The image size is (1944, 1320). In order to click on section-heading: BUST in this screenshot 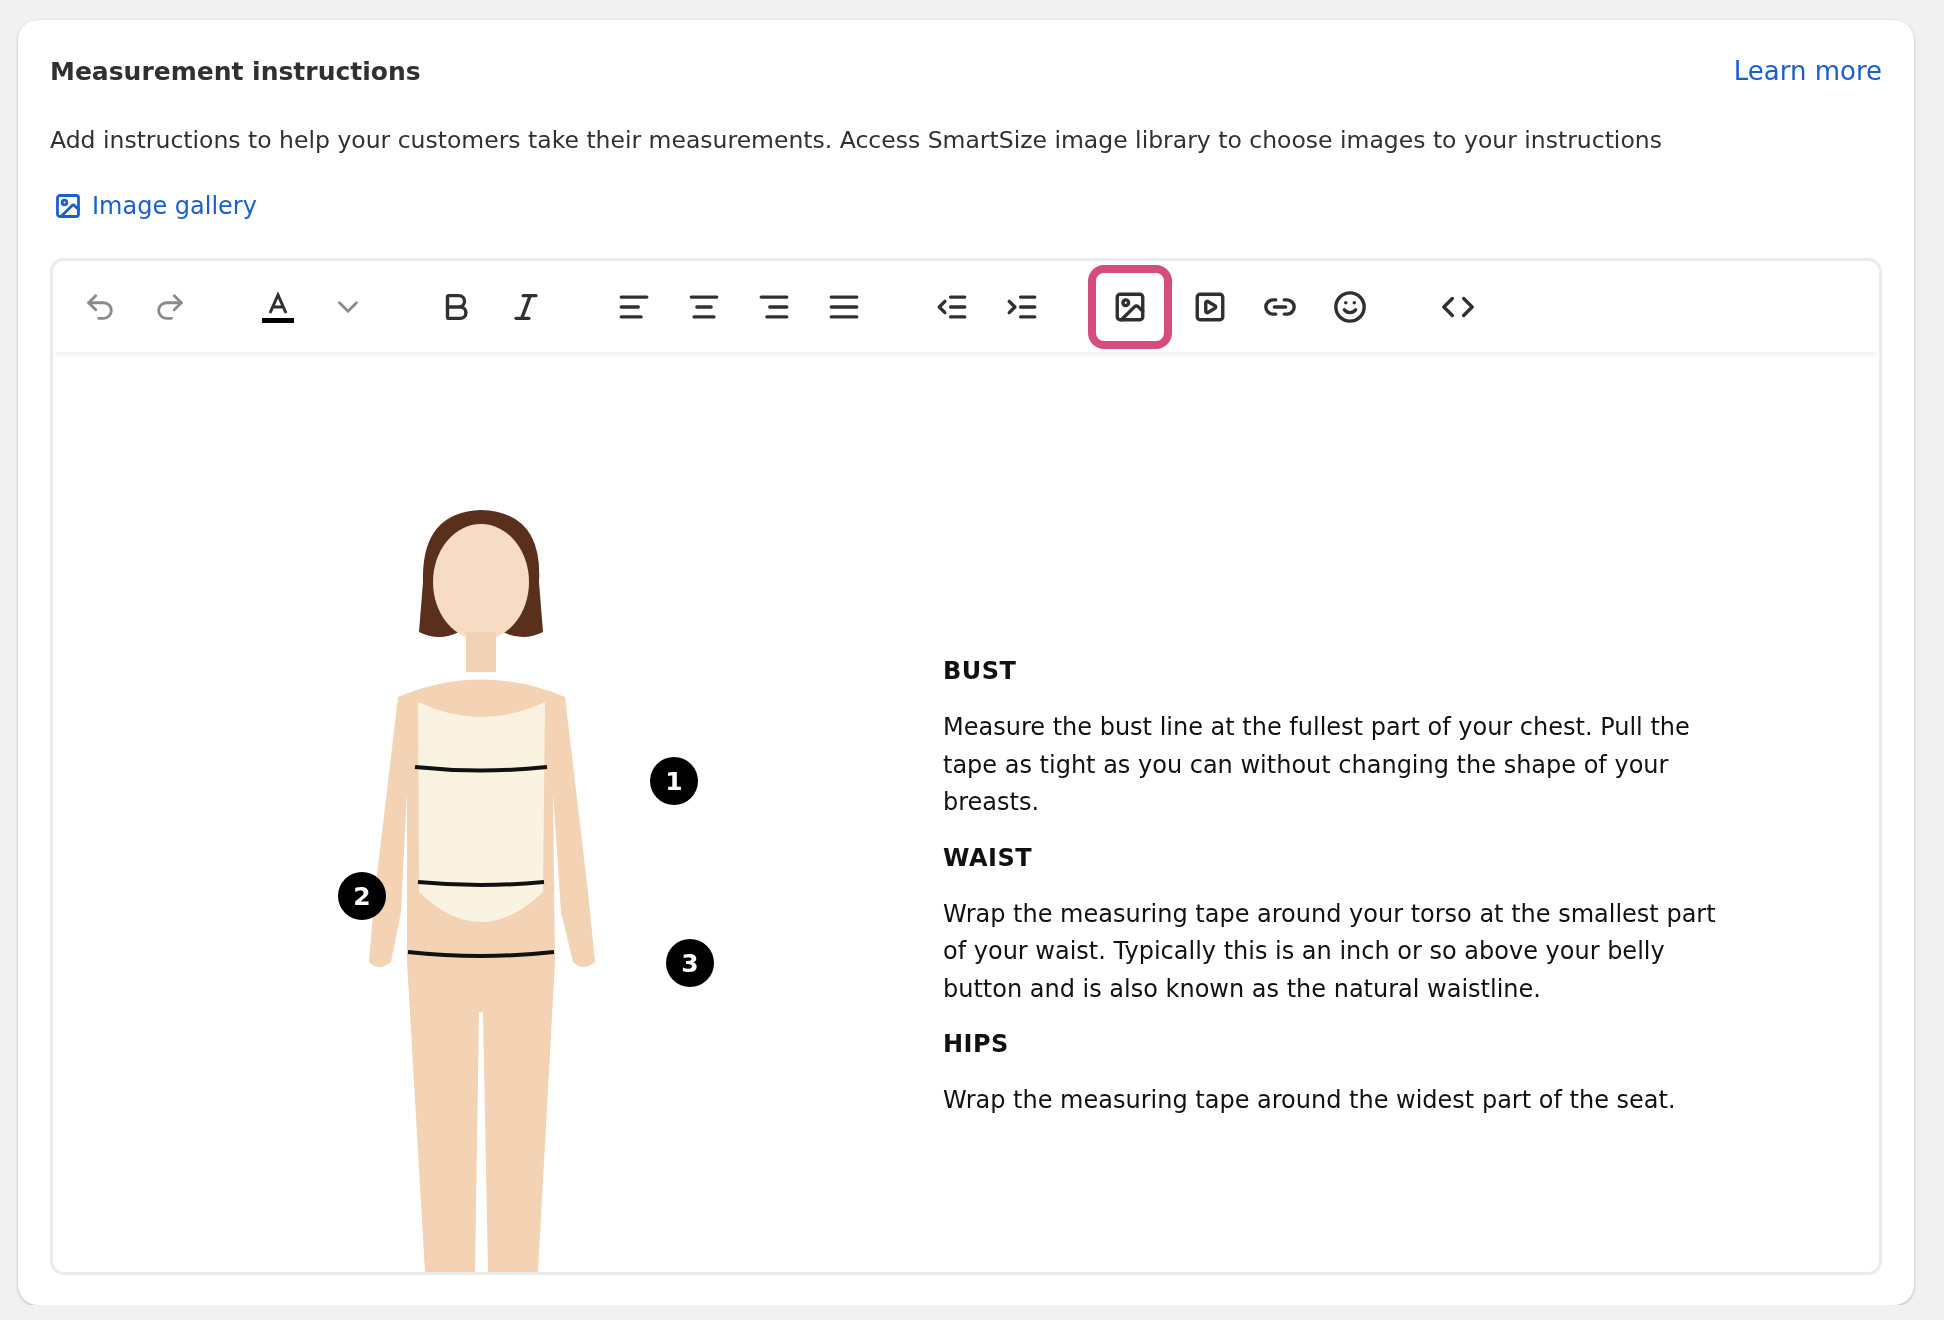, I will do `click(980, 671)`.